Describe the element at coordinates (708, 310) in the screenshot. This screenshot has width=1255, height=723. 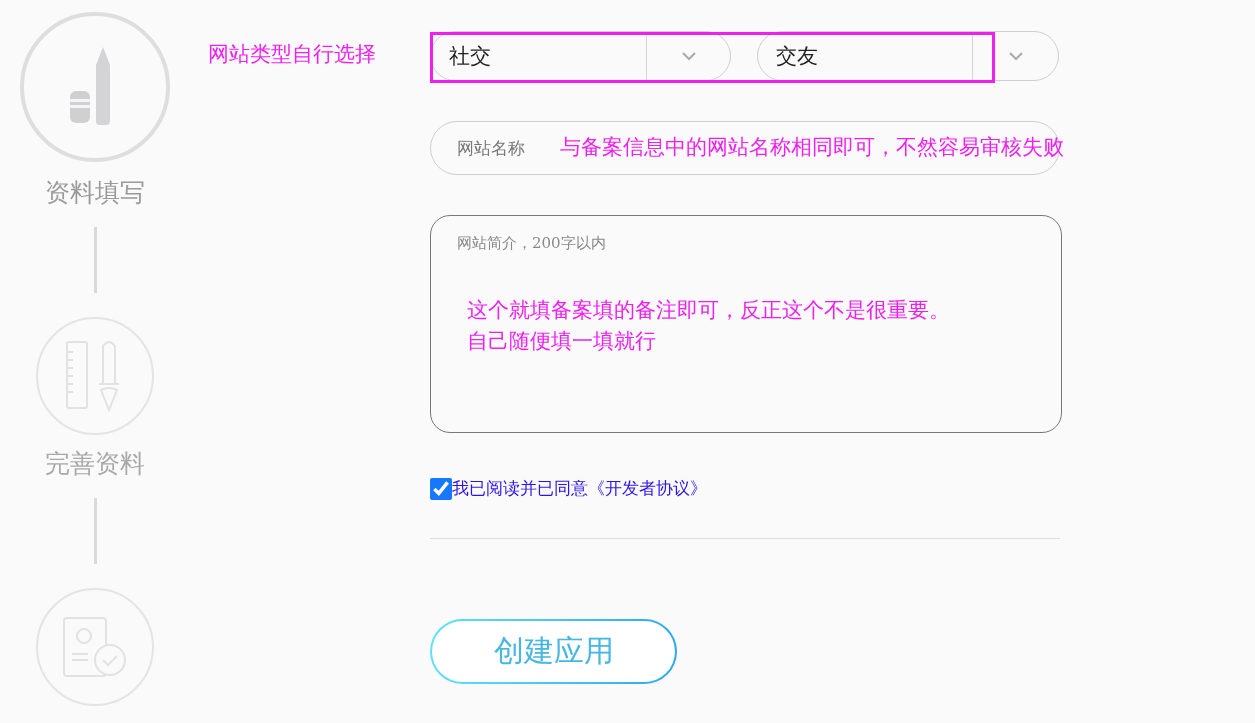
I see `annotation-text: 这个就填备案填的备注即可，反正这个不是很重要。` at that location.